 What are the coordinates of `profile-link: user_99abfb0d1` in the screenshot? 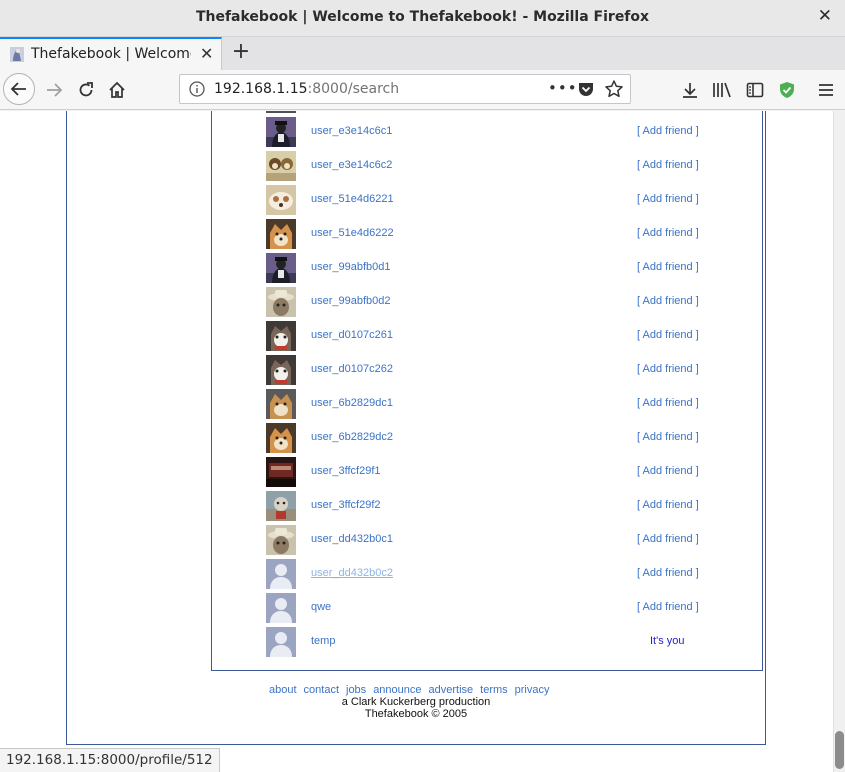 It's located at (351, 267).